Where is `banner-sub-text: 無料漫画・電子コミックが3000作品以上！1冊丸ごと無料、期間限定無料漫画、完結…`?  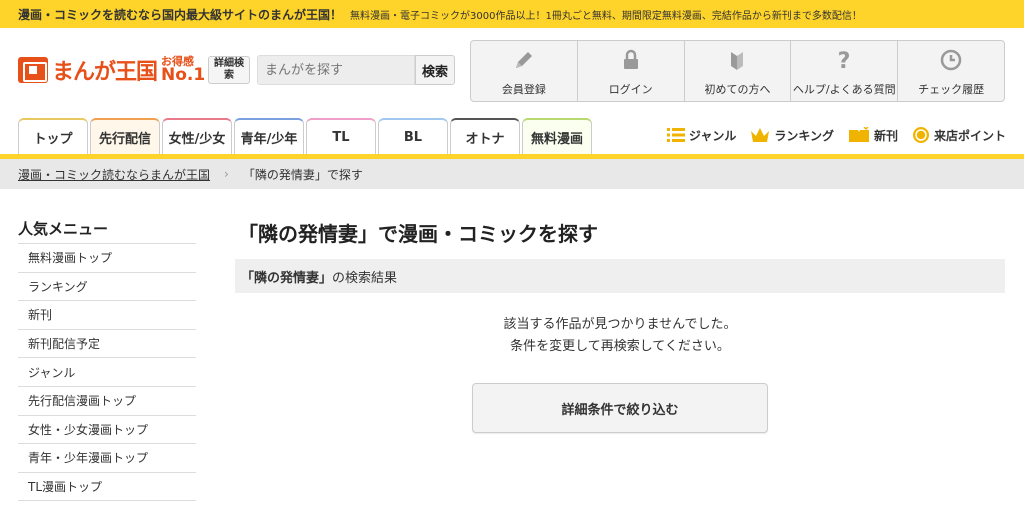
banner-sub-text: 無料漫画・電子コミックが3000作品以上！1冊丸ごと無料、期間限定無料漫画、完結… is located at coordinates (606, 16).